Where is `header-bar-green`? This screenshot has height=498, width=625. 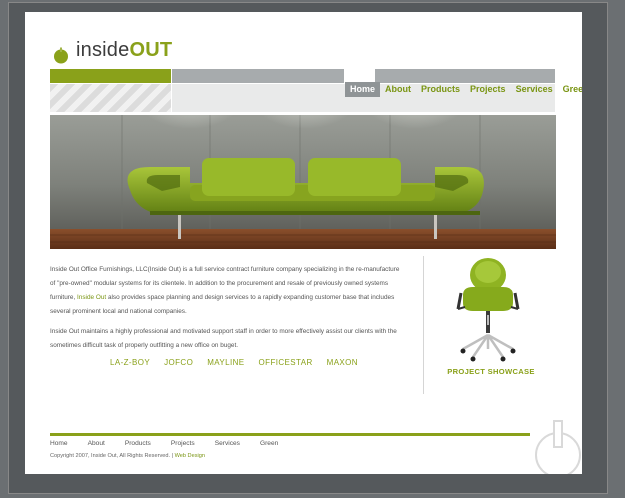
header-bar-green is located at coordinates (110, 76).